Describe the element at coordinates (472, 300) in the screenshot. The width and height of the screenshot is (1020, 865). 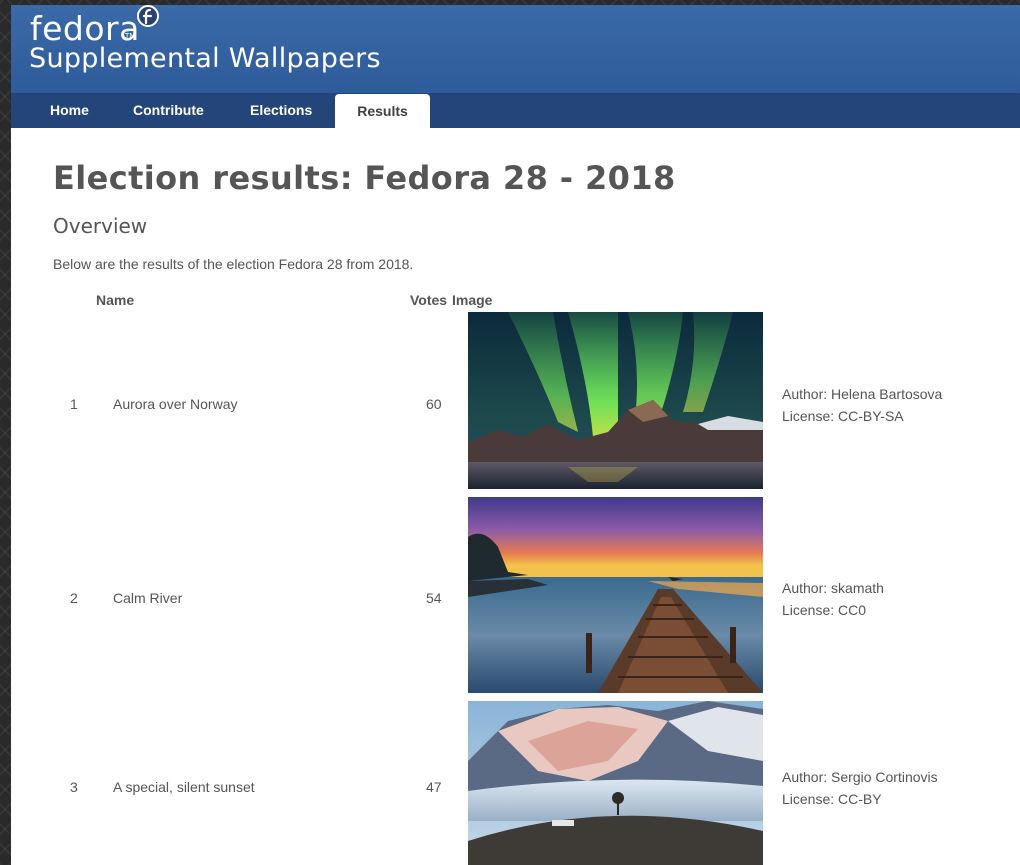
I see `column-header-image: Image` at that location.